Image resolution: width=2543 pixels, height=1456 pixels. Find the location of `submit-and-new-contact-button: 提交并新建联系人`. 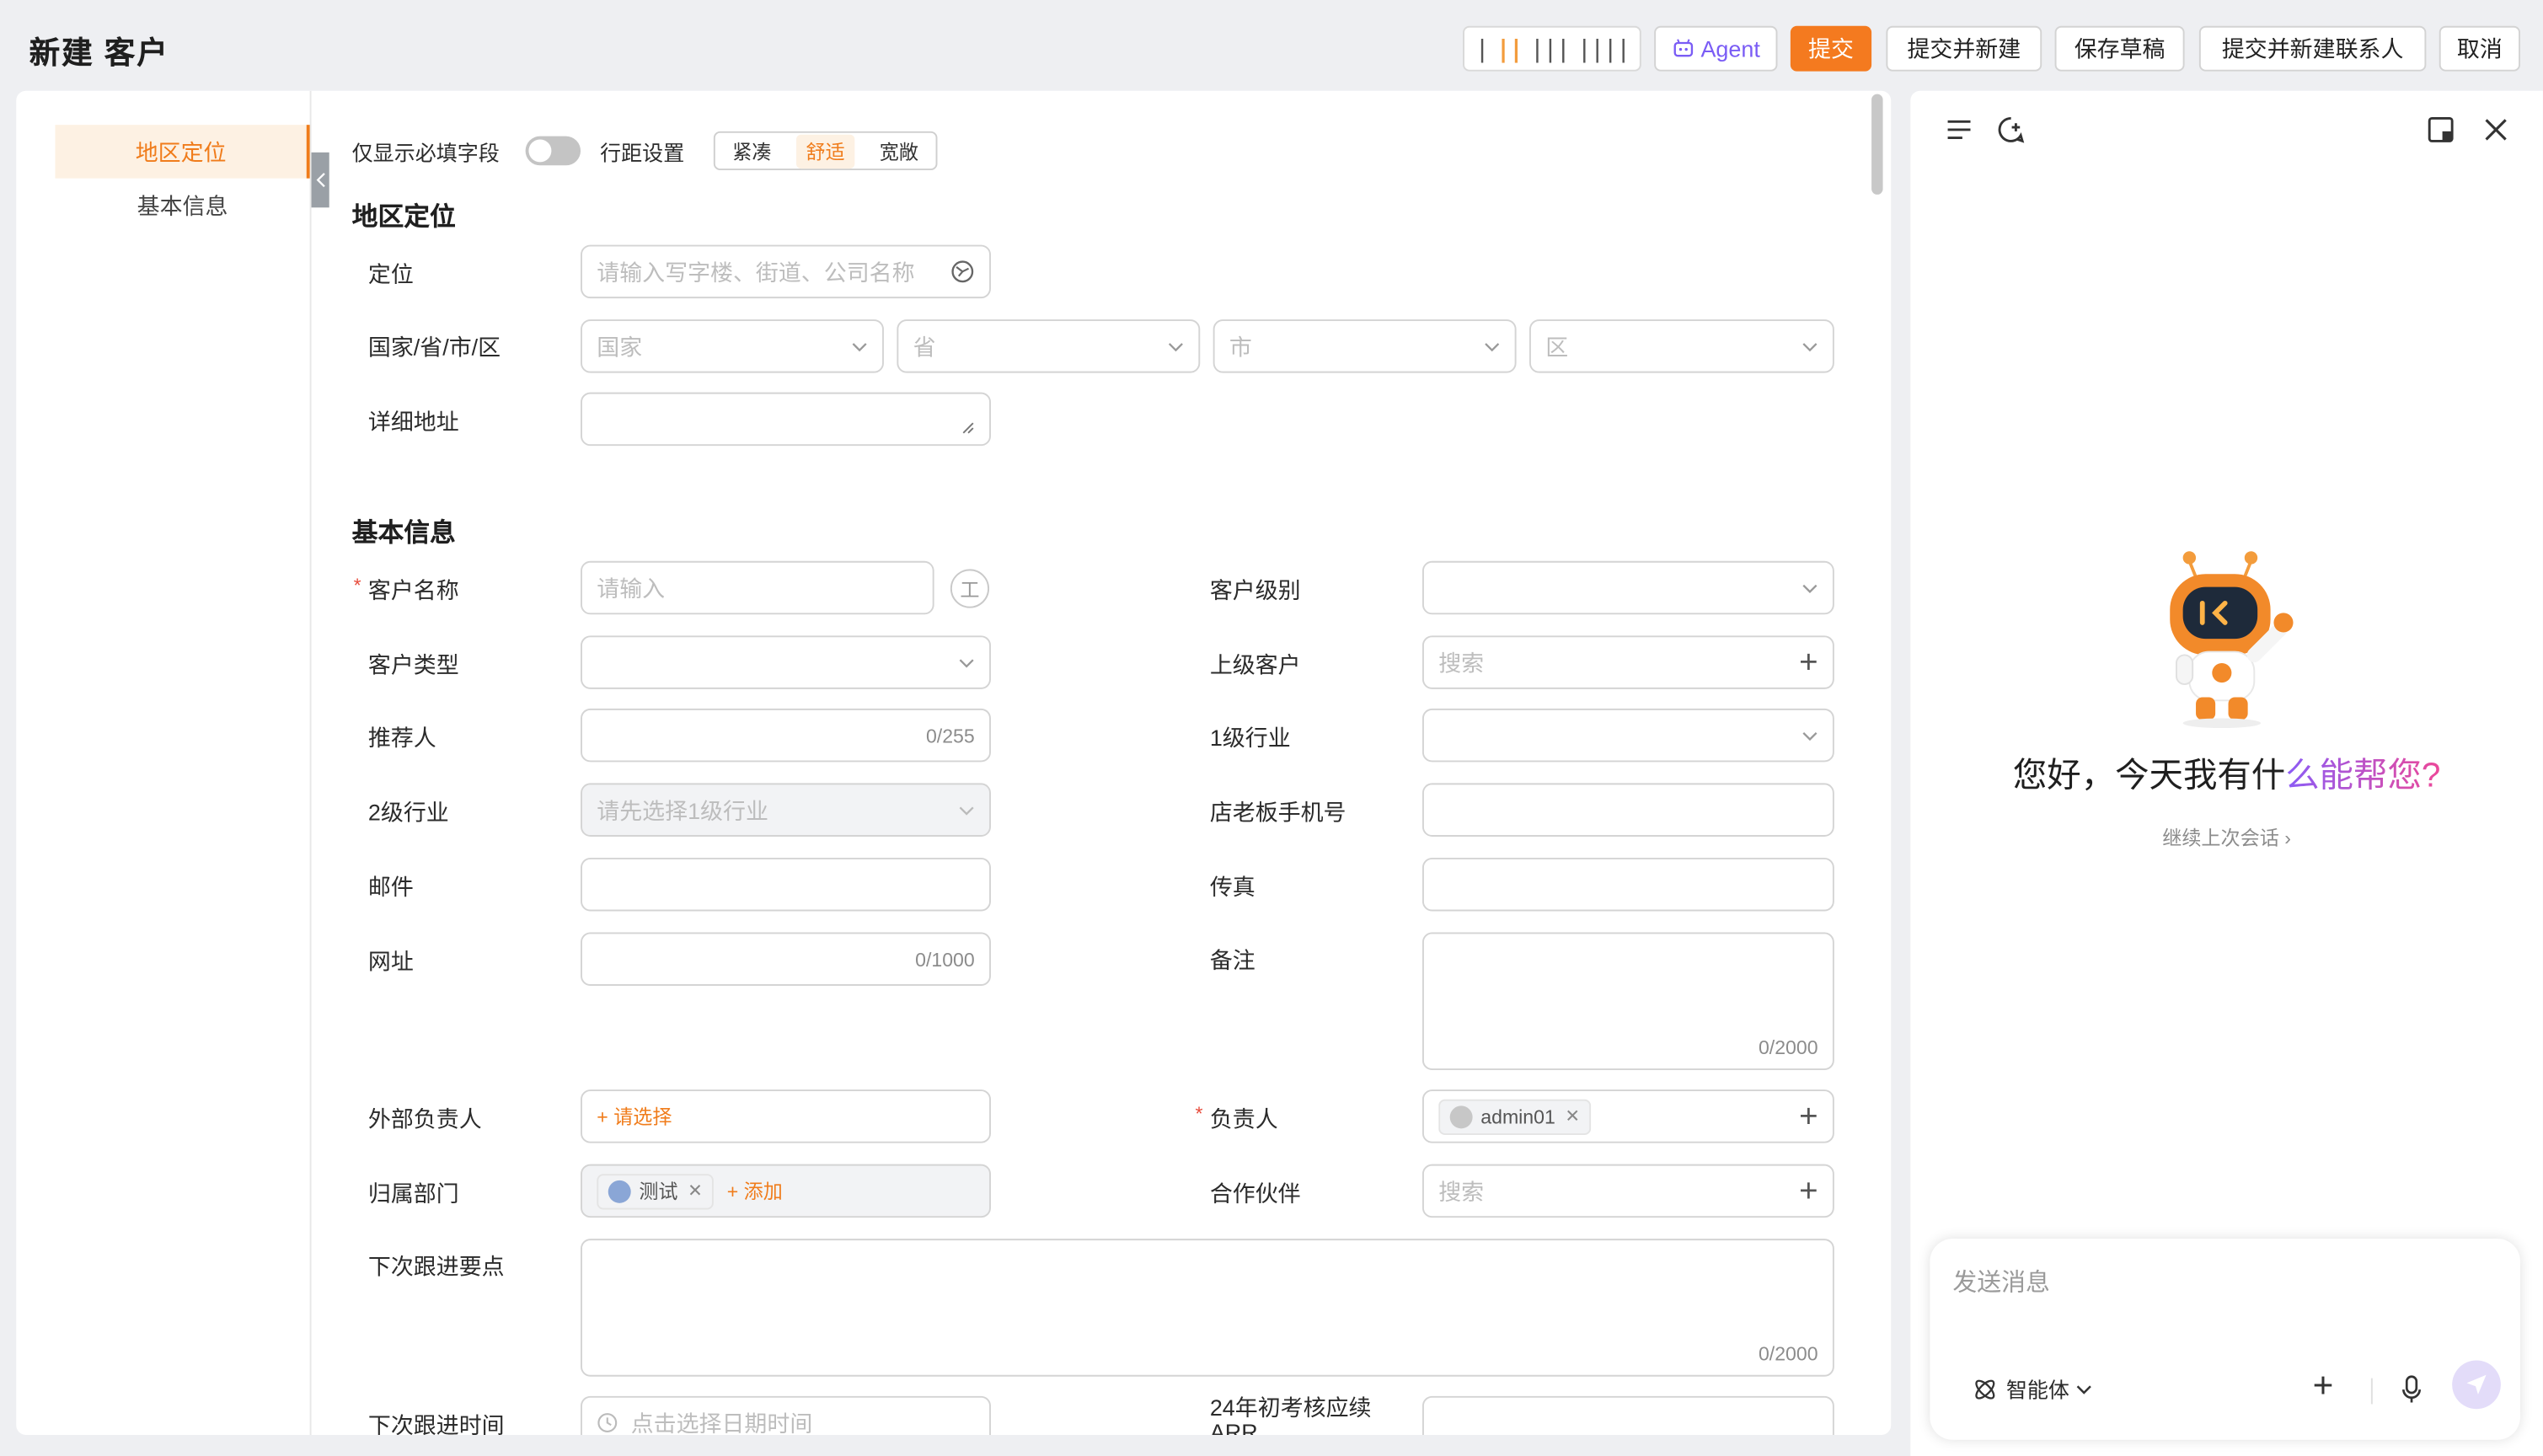

submit-and-new-contact-button: 提交并新建联系人 is located at coordinates (2312, 48).